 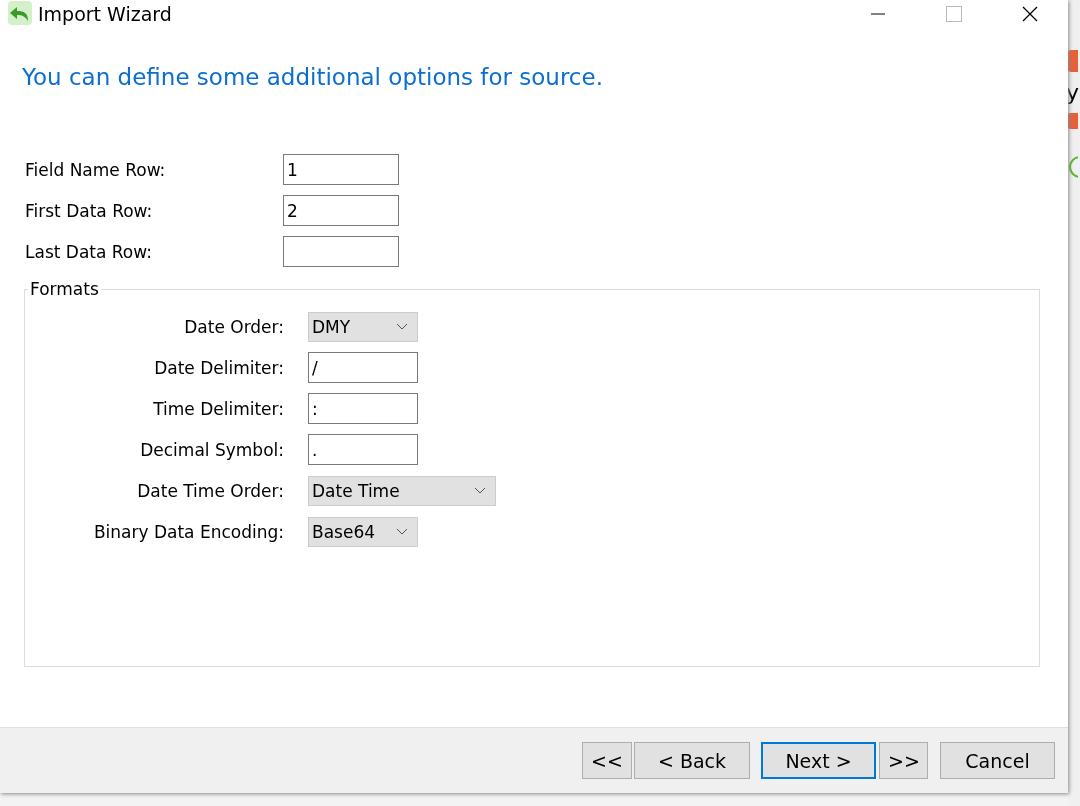 What do you see at coordinates (363, 408) in the screenshot?
I see `text-field: :` at bounding box center [363, 408].